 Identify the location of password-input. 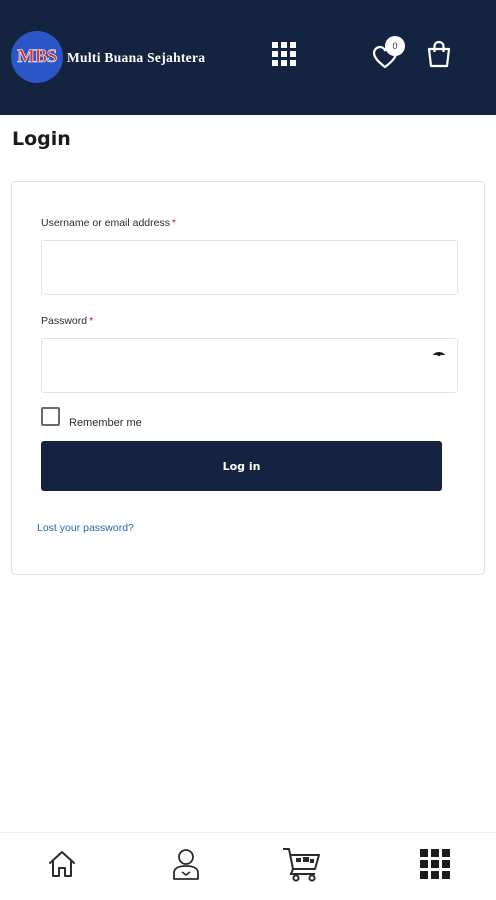
(249, 365).